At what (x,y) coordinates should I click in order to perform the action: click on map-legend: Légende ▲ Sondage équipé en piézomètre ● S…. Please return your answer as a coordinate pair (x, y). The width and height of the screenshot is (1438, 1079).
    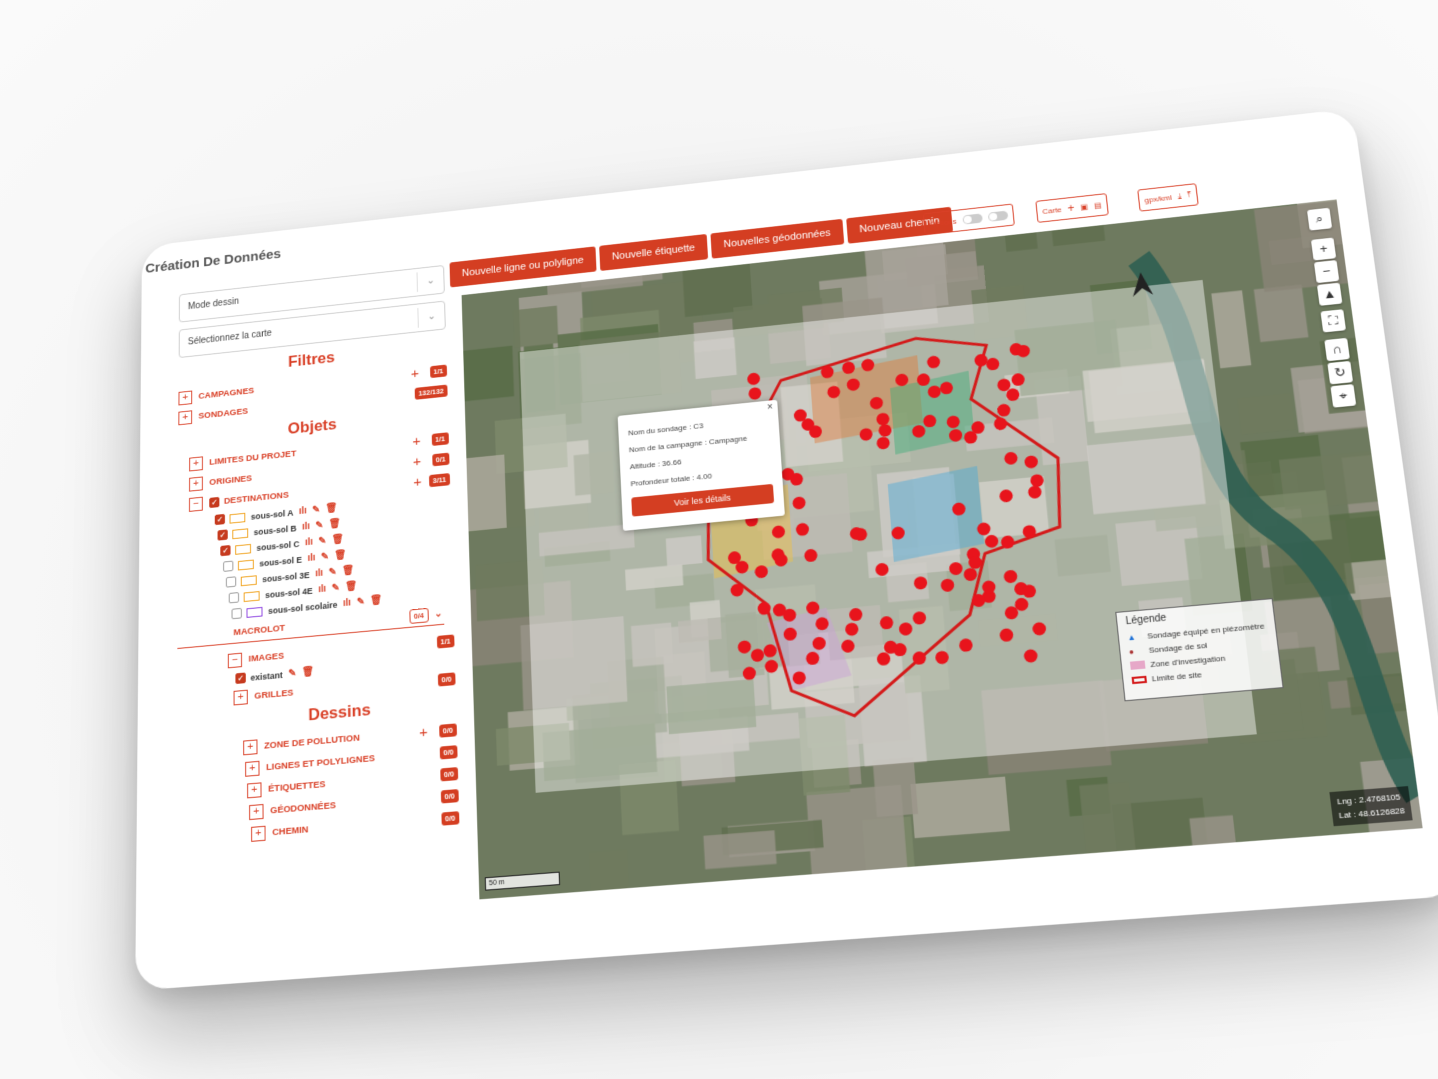
    Looking at the image, I should click on (1199, 650).